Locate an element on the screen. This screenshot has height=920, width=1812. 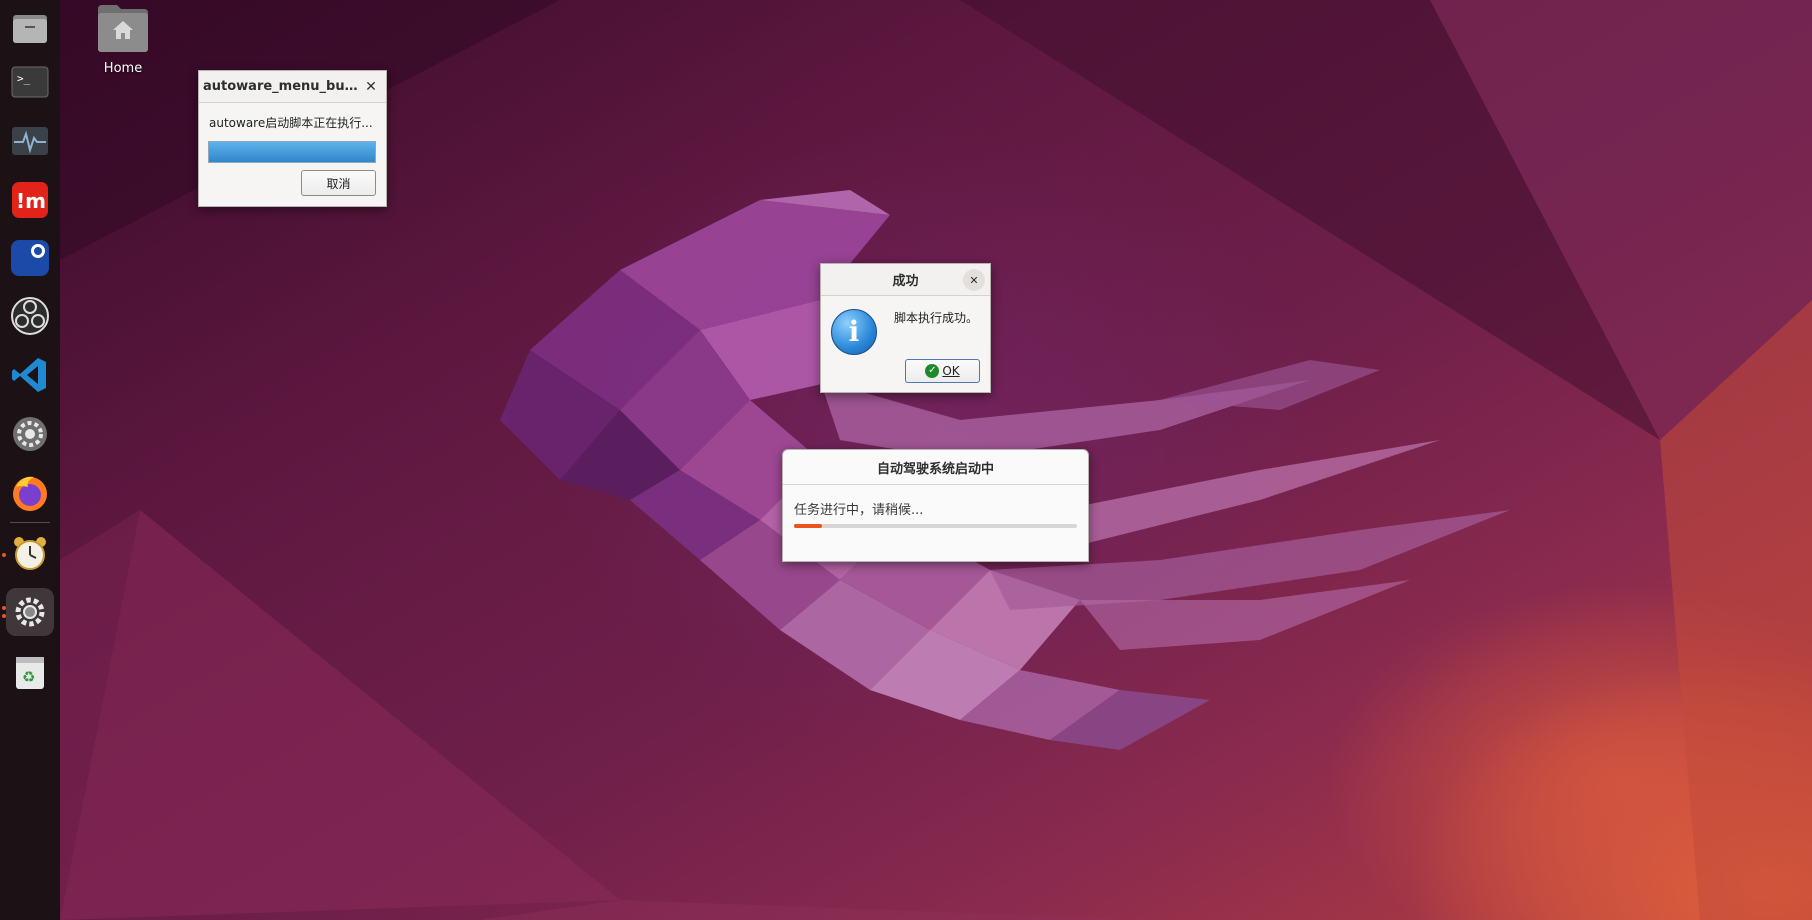
dock-item-terminal: >_ is located at coordinates (30, 82).